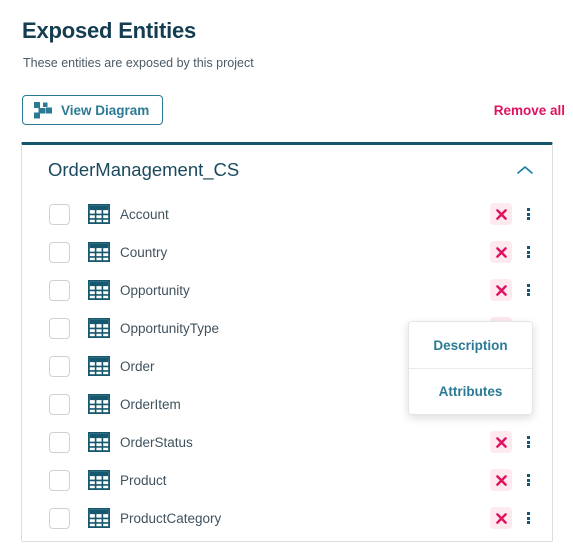 The height and width of the screenshot is (551, 573). I want to click on table-row: Country, so click(287, 252).